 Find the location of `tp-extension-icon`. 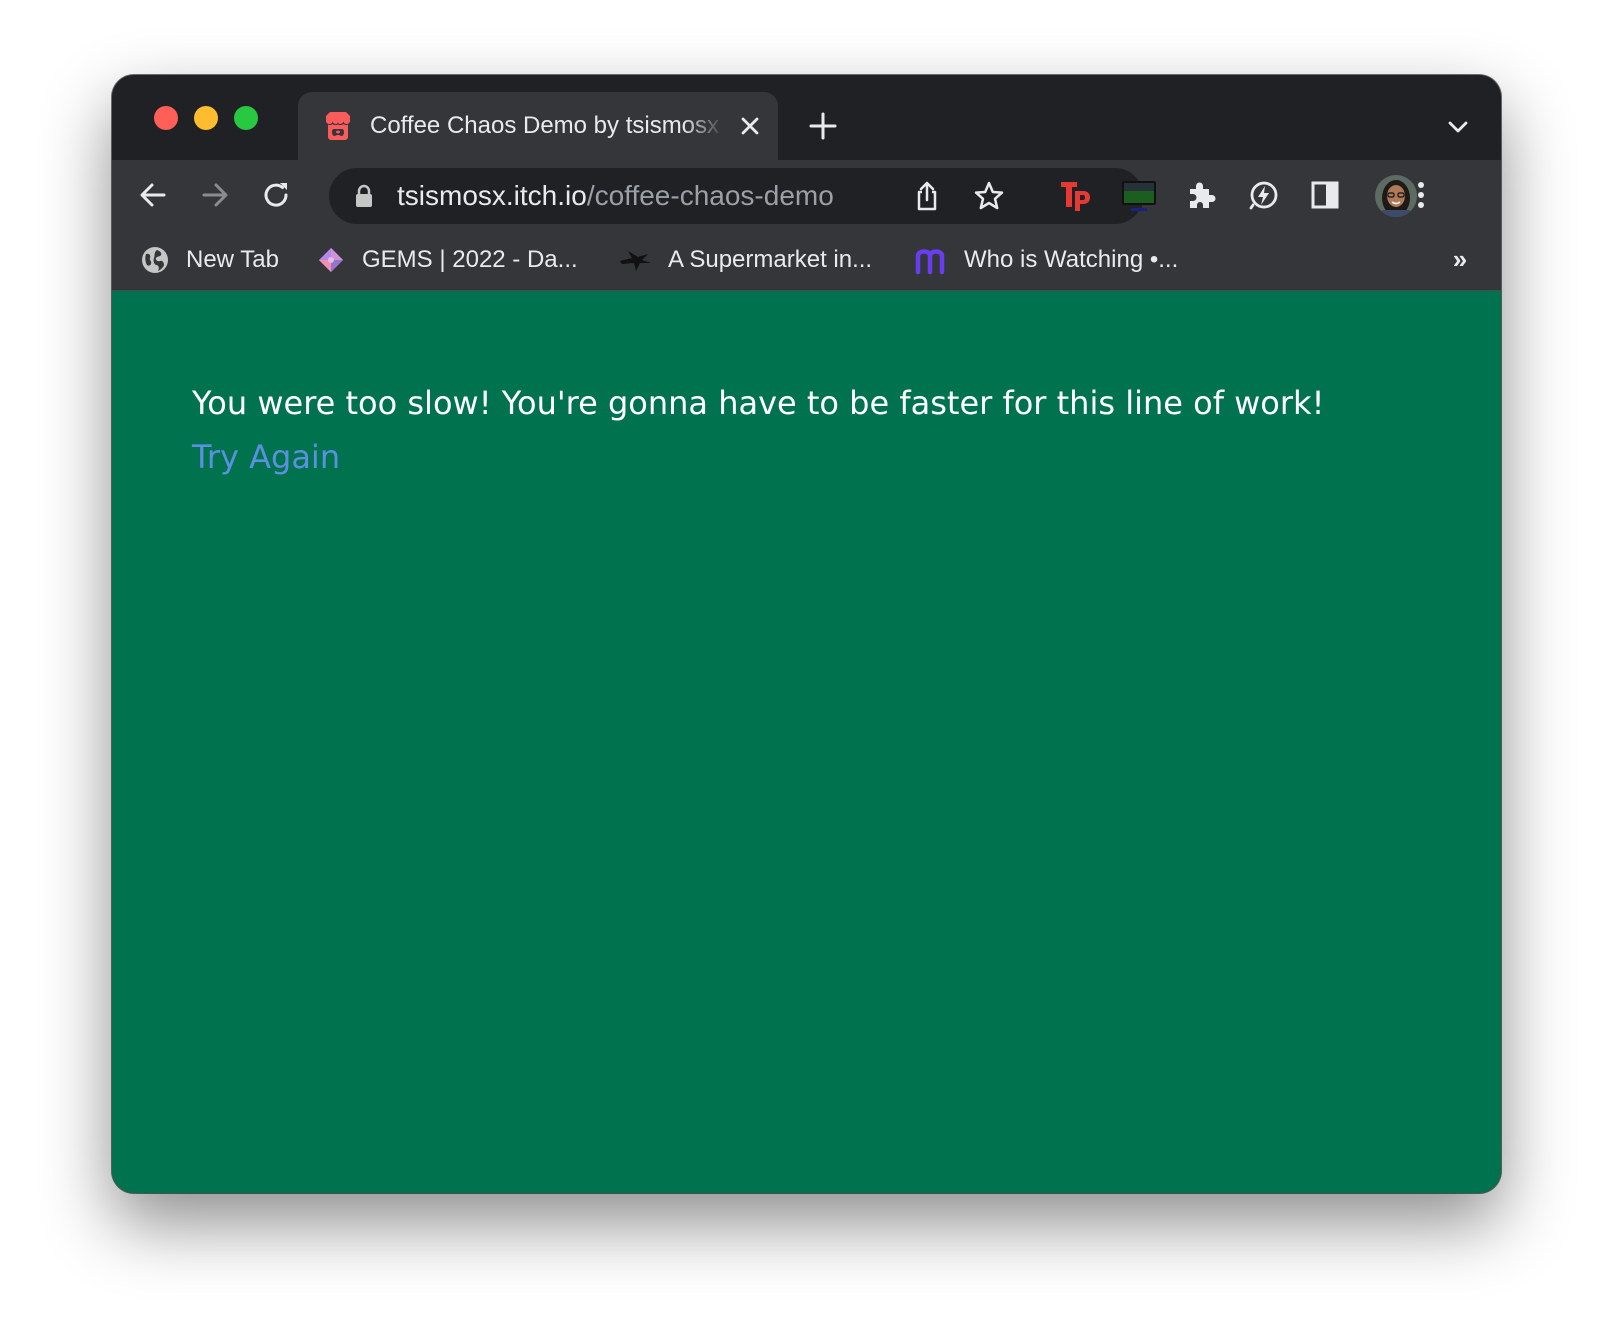

tp-extension-icon is located at coordinates (1076, 195).